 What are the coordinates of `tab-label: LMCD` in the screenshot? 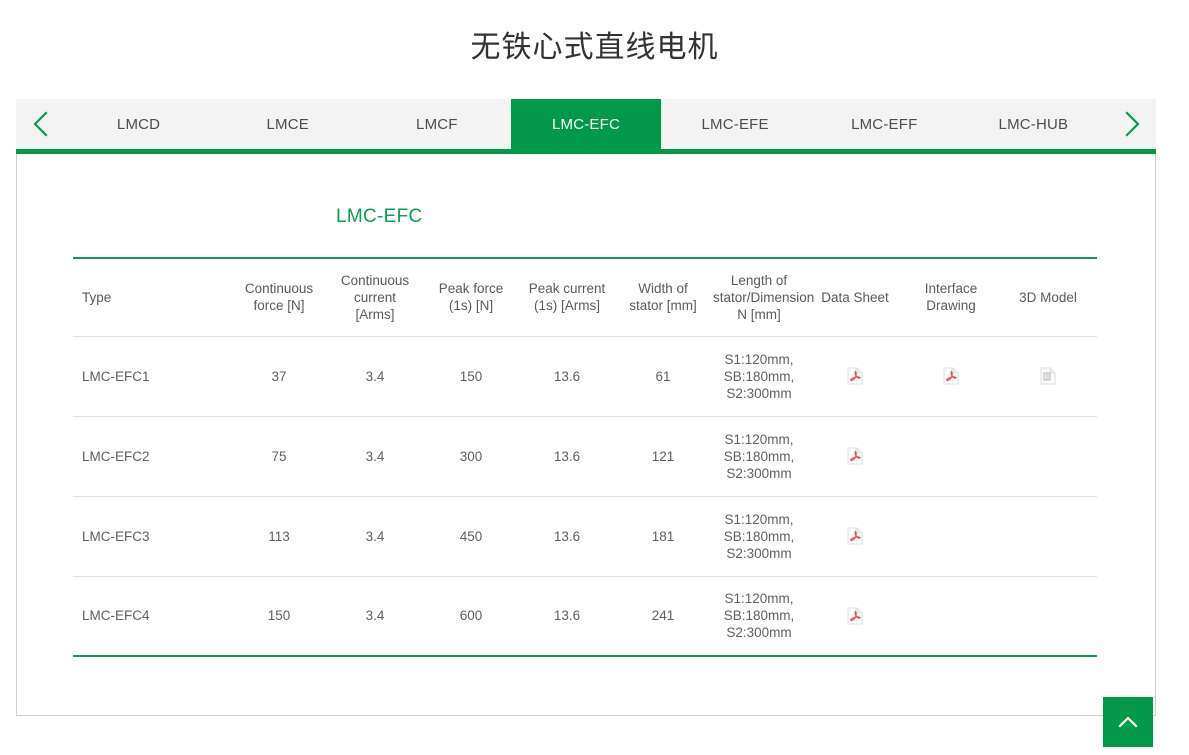 It's located at (138, 124).